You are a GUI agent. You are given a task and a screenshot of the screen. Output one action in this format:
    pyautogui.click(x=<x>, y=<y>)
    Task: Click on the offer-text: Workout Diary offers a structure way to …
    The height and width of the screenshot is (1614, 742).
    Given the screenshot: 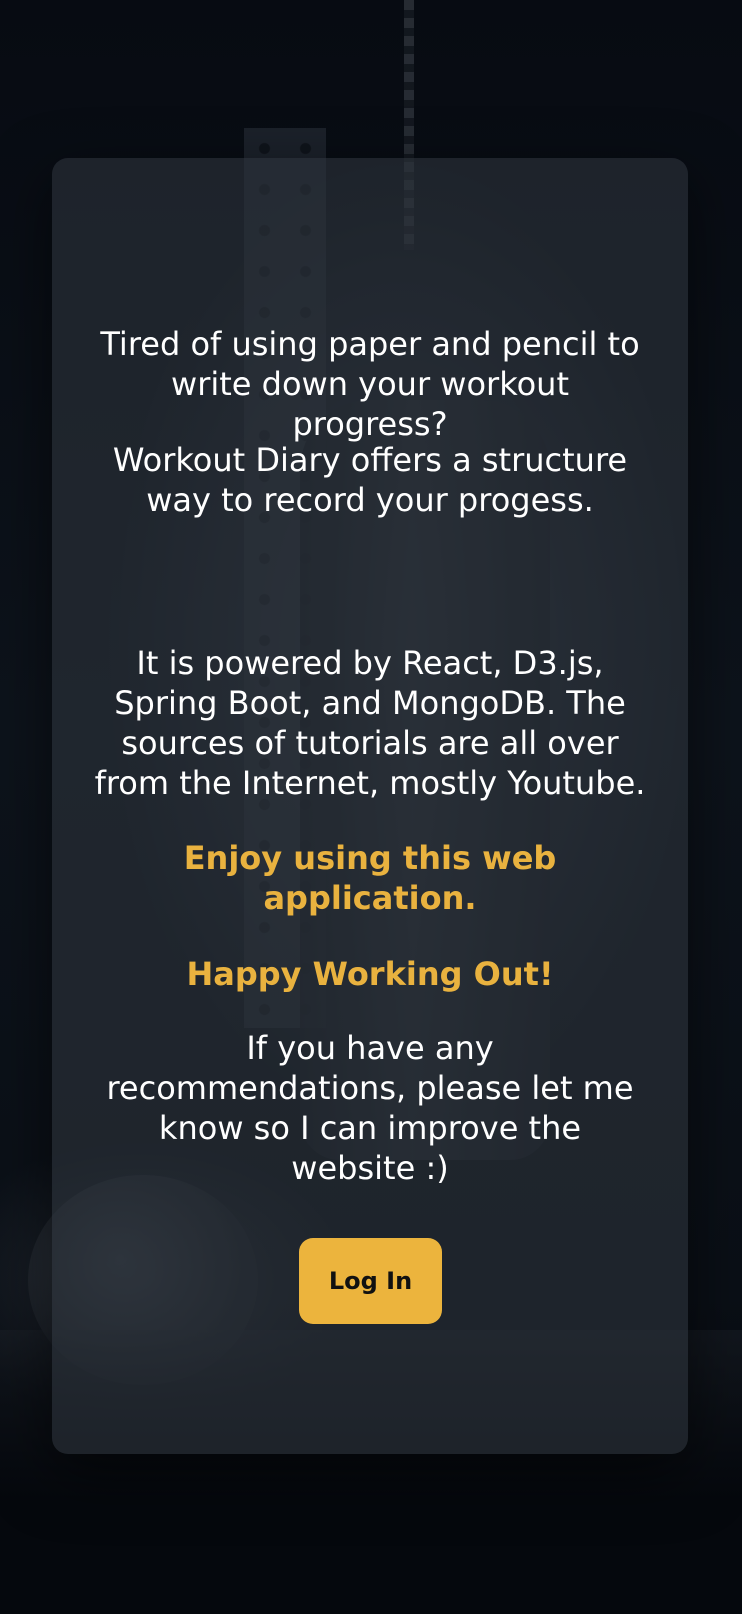 What is the action you would take?
    pyautogui.click(x=370, y=480)
    